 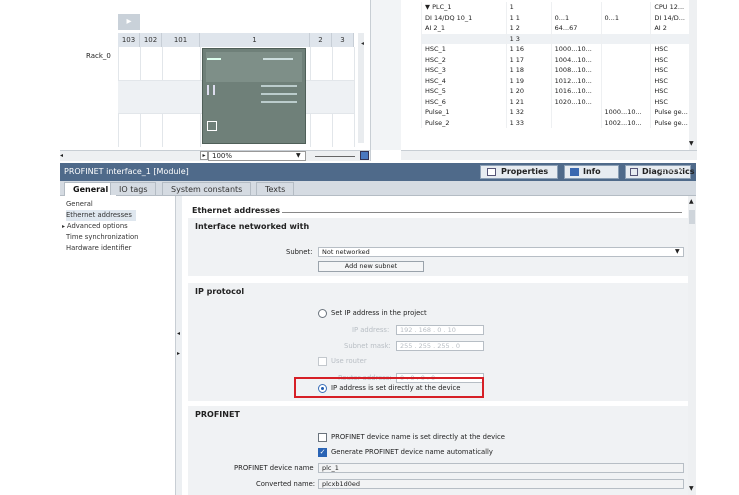 What do you see at coordinates (129, 22) in the screenshot?
I see `rack-expand-arrow: ▸` at bounding box center [129, 22].